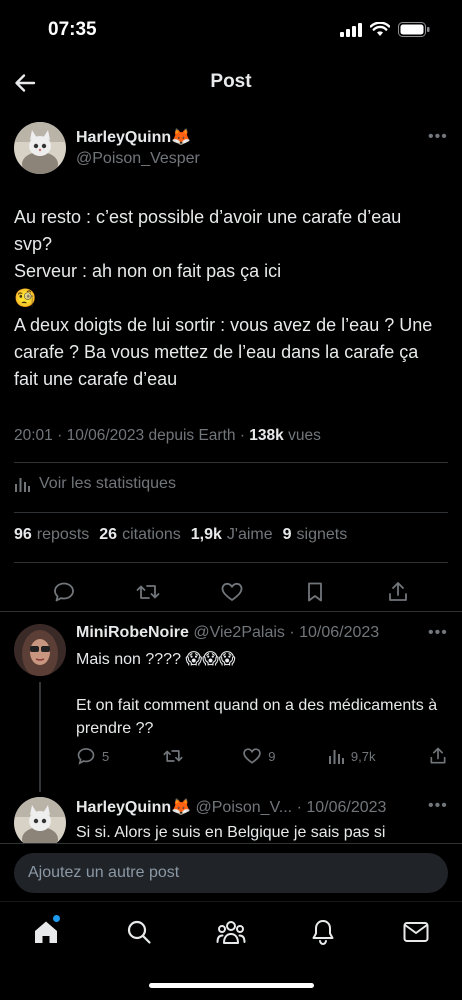 This screenshot has width=462, height=1000. I want to click on quotes-label: citations, so click(151, 534).